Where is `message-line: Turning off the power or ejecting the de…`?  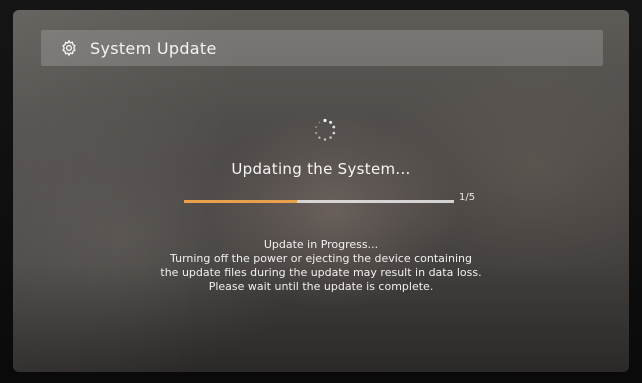
message-line: Turning off the power or ejecting the de… is located at coordinates (321, 258).